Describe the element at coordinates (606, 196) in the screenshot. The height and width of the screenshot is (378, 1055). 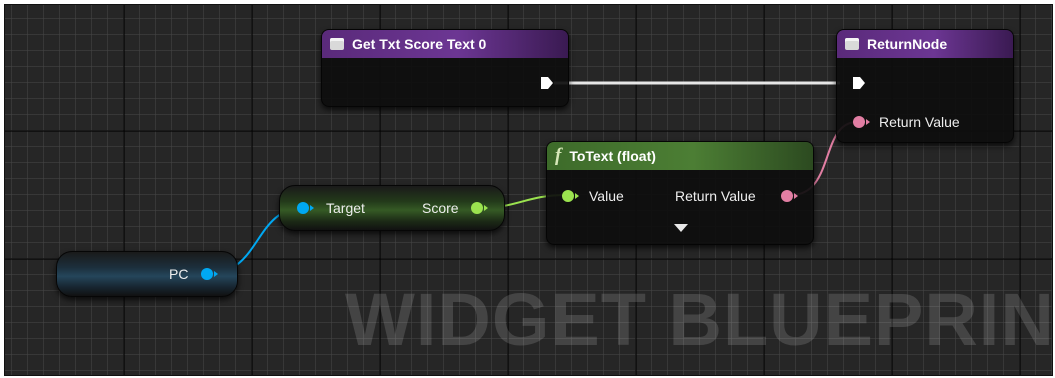
I see `value-label: Value` at that location.